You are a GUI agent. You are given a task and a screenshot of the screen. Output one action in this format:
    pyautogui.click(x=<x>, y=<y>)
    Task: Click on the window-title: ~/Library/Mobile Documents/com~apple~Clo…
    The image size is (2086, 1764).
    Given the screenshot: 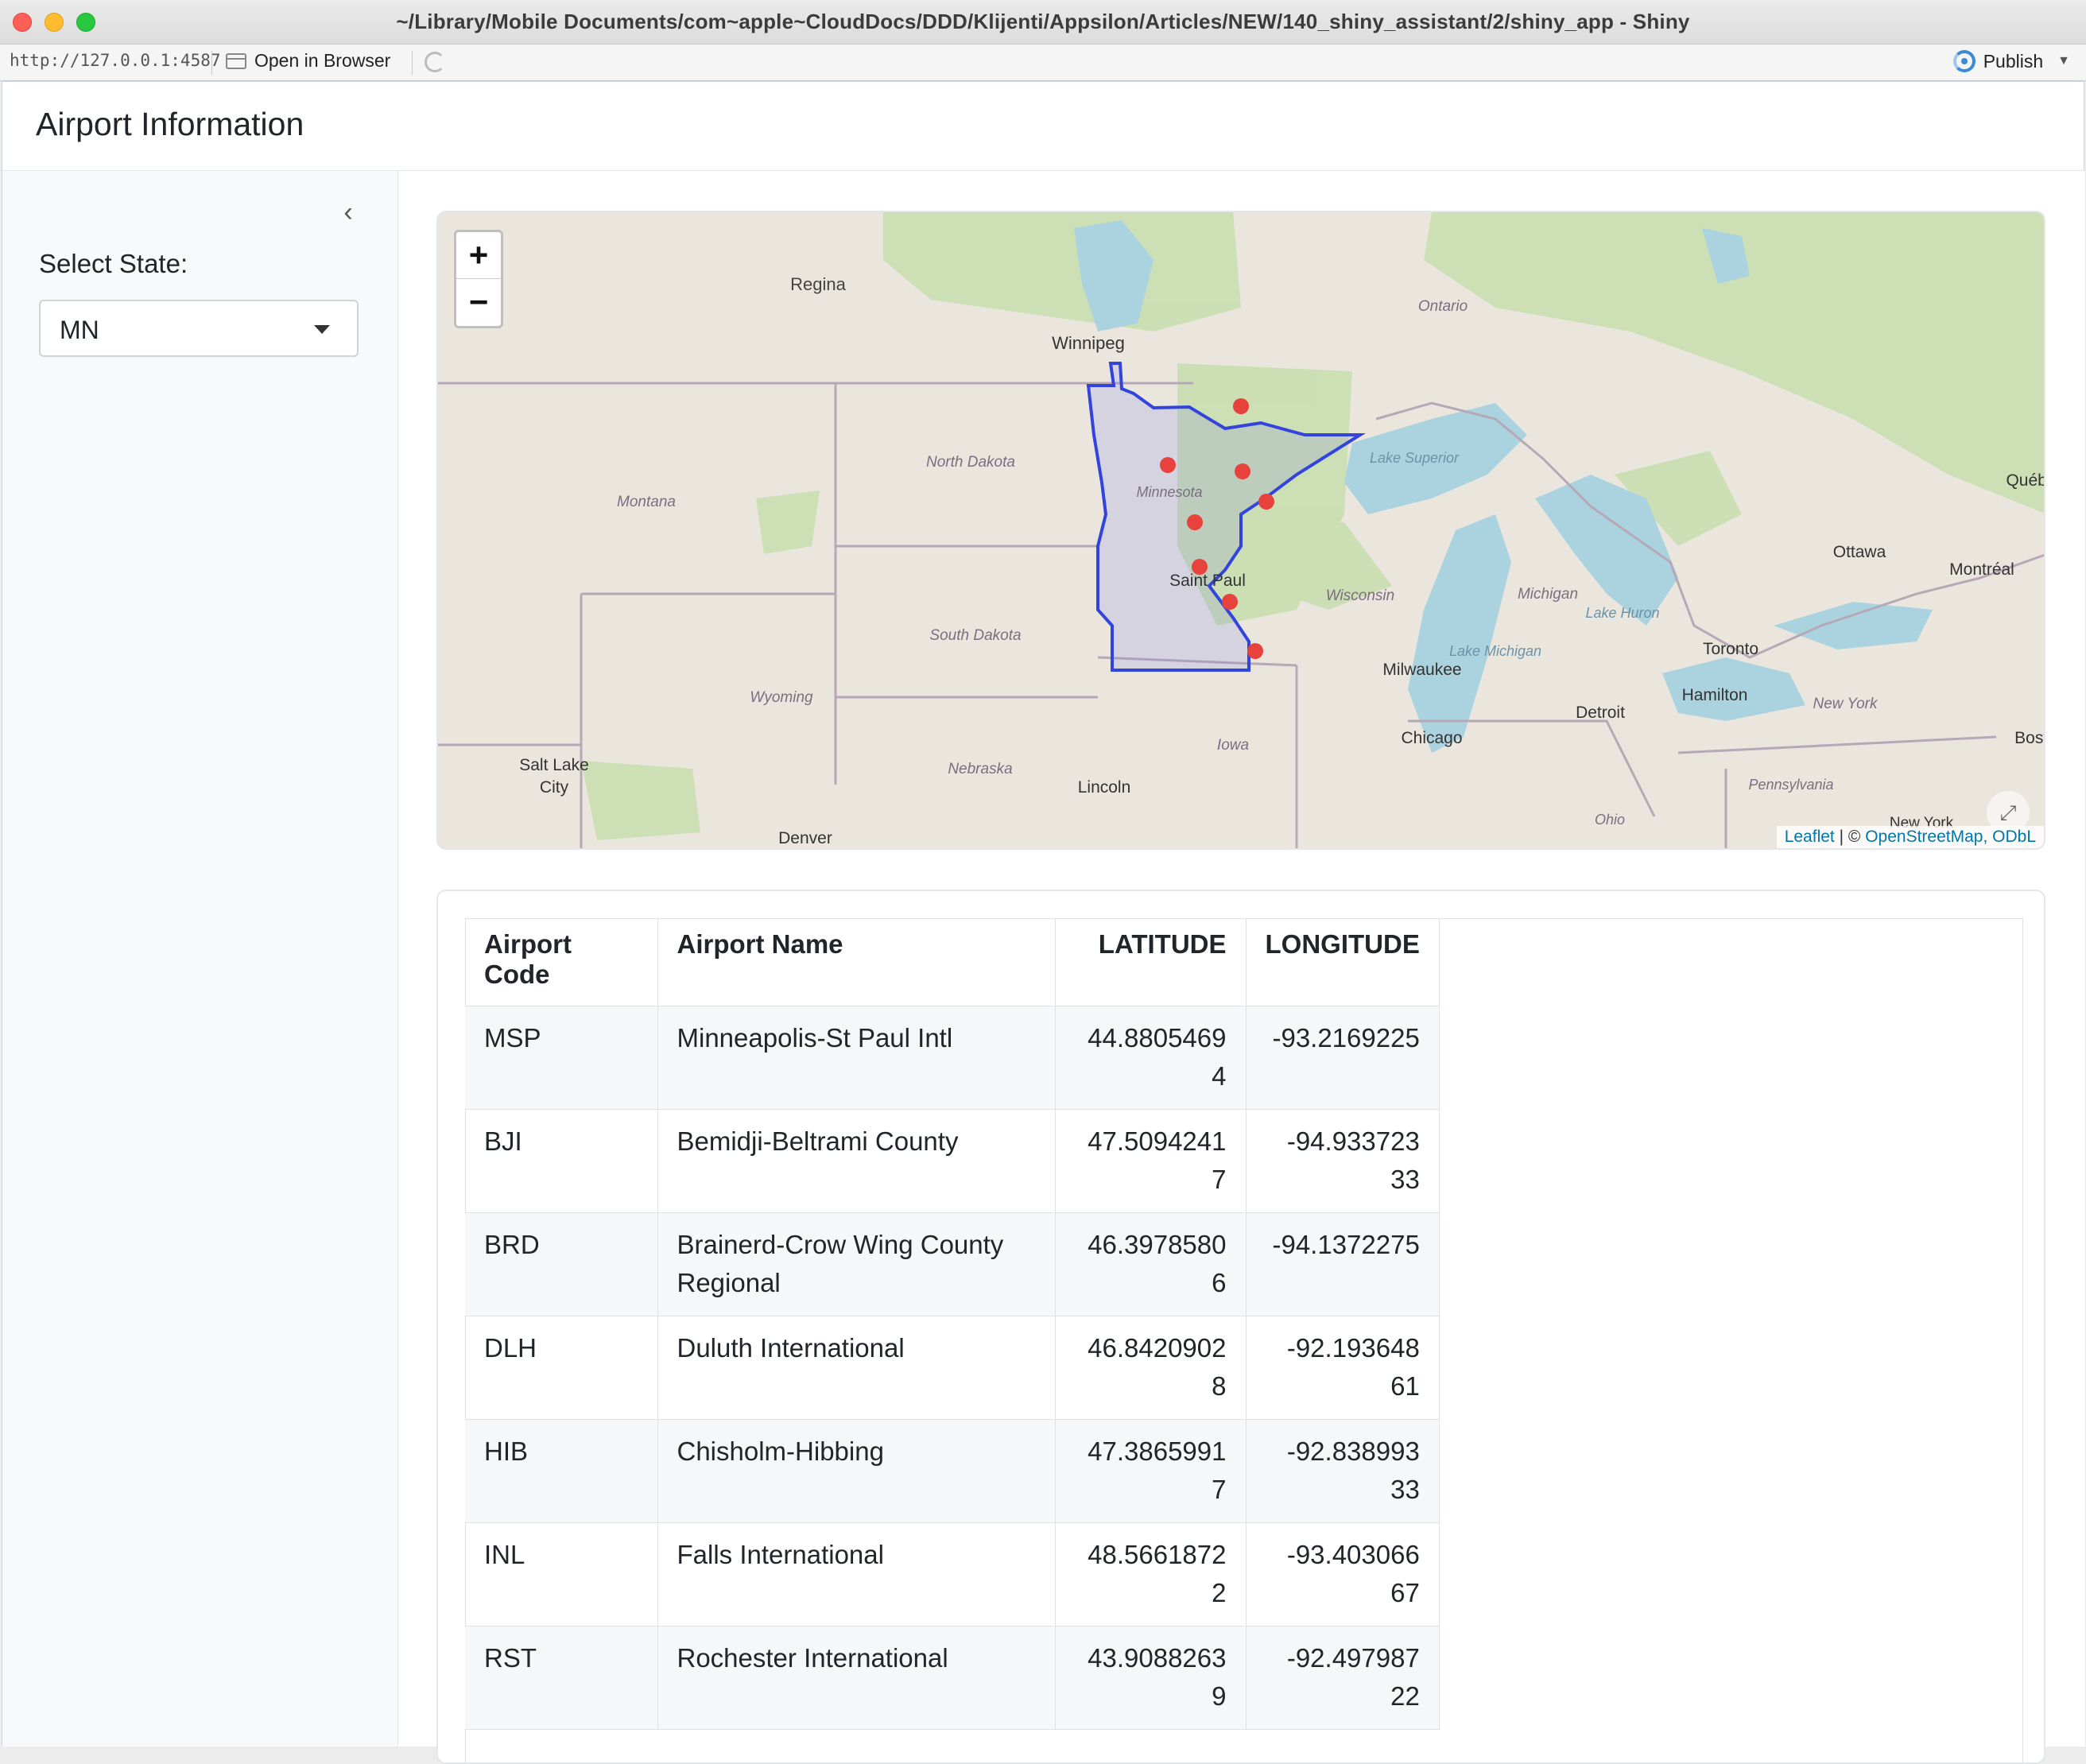 What is the action you would take?
    pyautogui.click(x=1043, y=21)
    